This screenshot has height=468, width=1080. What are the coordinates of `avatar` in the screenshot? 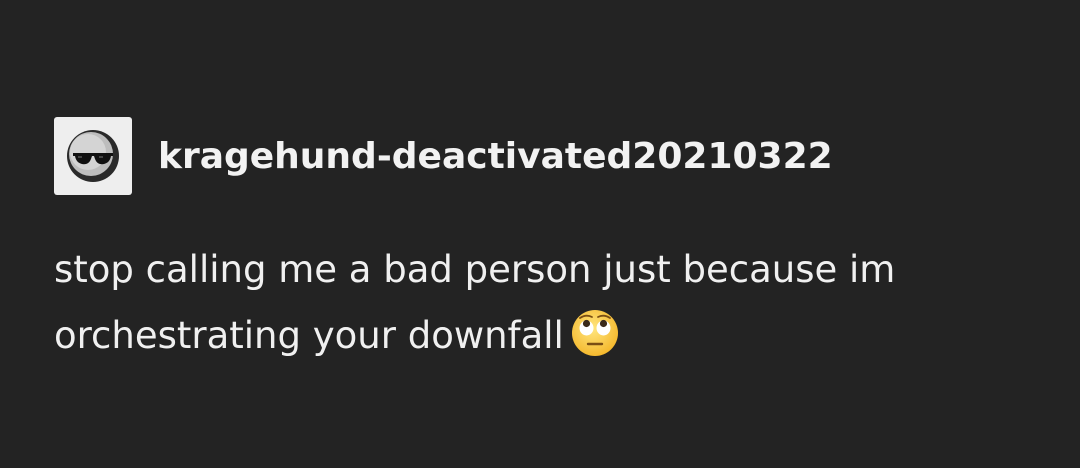 It's located at (93, 156).